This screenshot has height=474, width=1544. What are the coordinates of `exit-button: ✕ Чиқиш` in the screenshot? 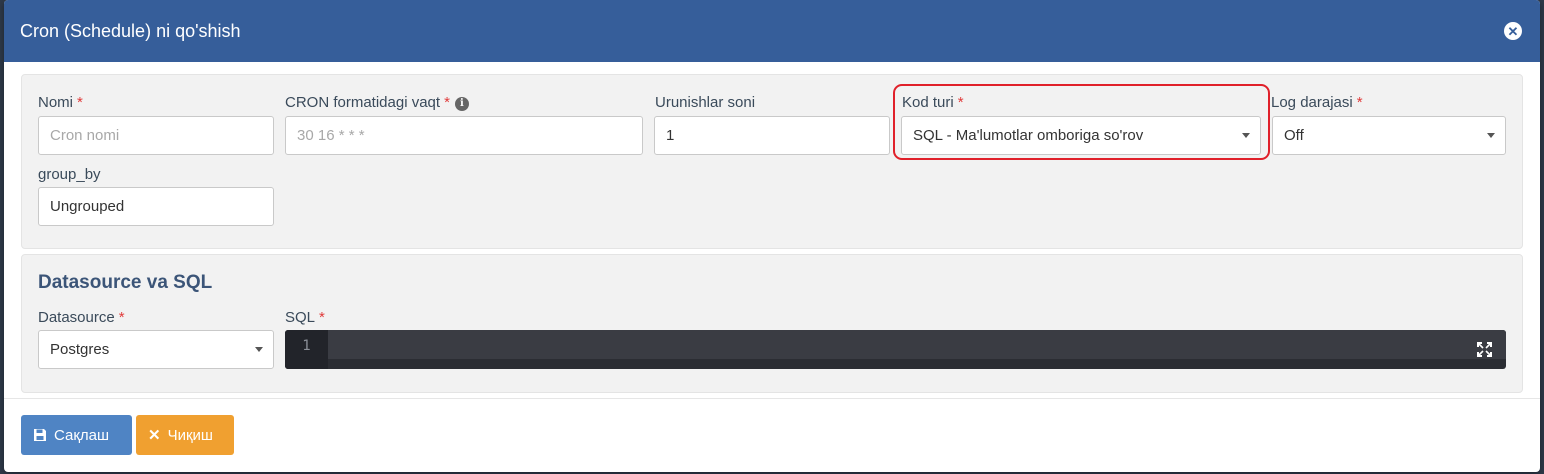 It's located at (185, 435).